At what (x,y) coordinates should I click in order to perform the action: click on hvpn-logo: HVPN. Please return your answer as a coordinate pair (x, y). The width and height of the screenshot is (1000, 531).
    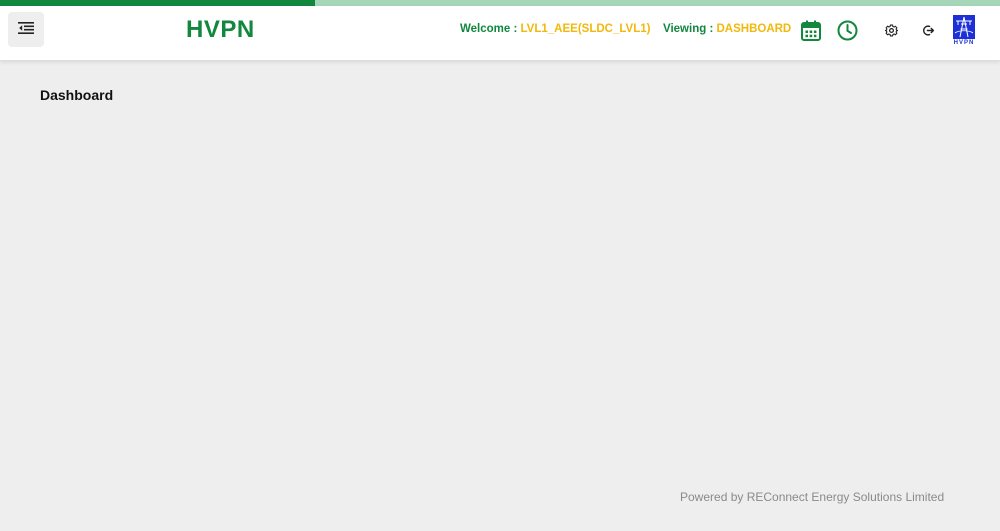
    Looking at the image, I should click on (964, 30).